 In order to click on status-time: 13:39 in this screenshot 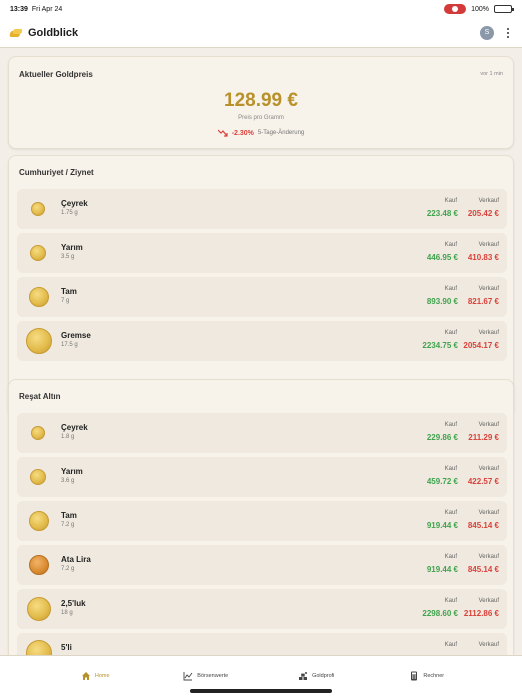, I will do `click(19, 9)`.